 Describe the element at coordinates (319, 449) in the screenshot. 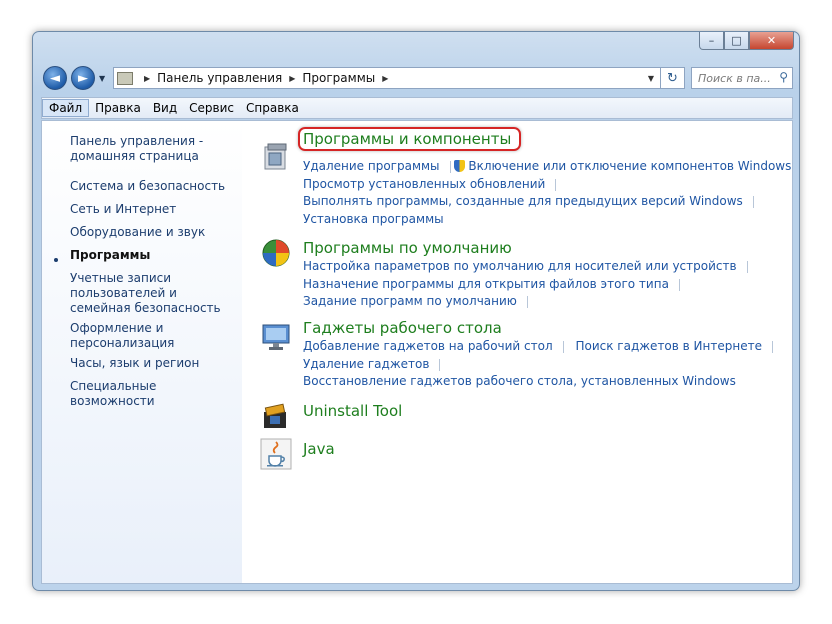

I see `section-title-java: Java` at that location.